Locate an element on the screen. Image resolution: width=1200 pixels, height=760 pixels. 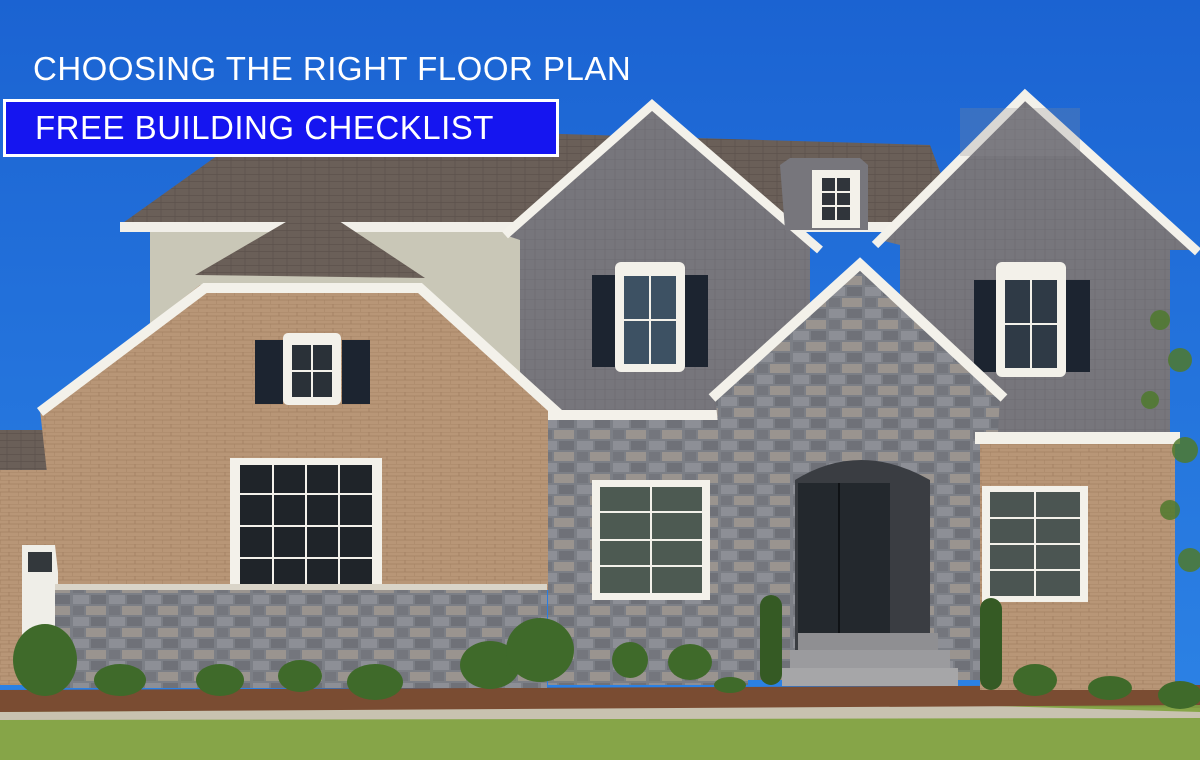
checklist-badge-label: FREE BUILDING CHECKLIST is located at coordinates (264, 127).